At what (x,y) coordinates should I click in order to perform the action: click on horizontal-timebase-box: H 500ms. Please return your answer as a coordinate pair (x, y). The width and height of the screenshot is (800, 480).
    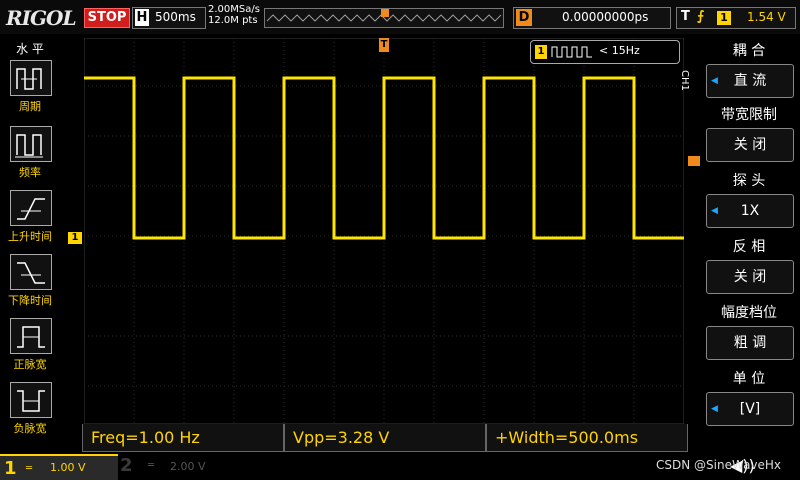
    Looking at the image, I should click on (169, 18).